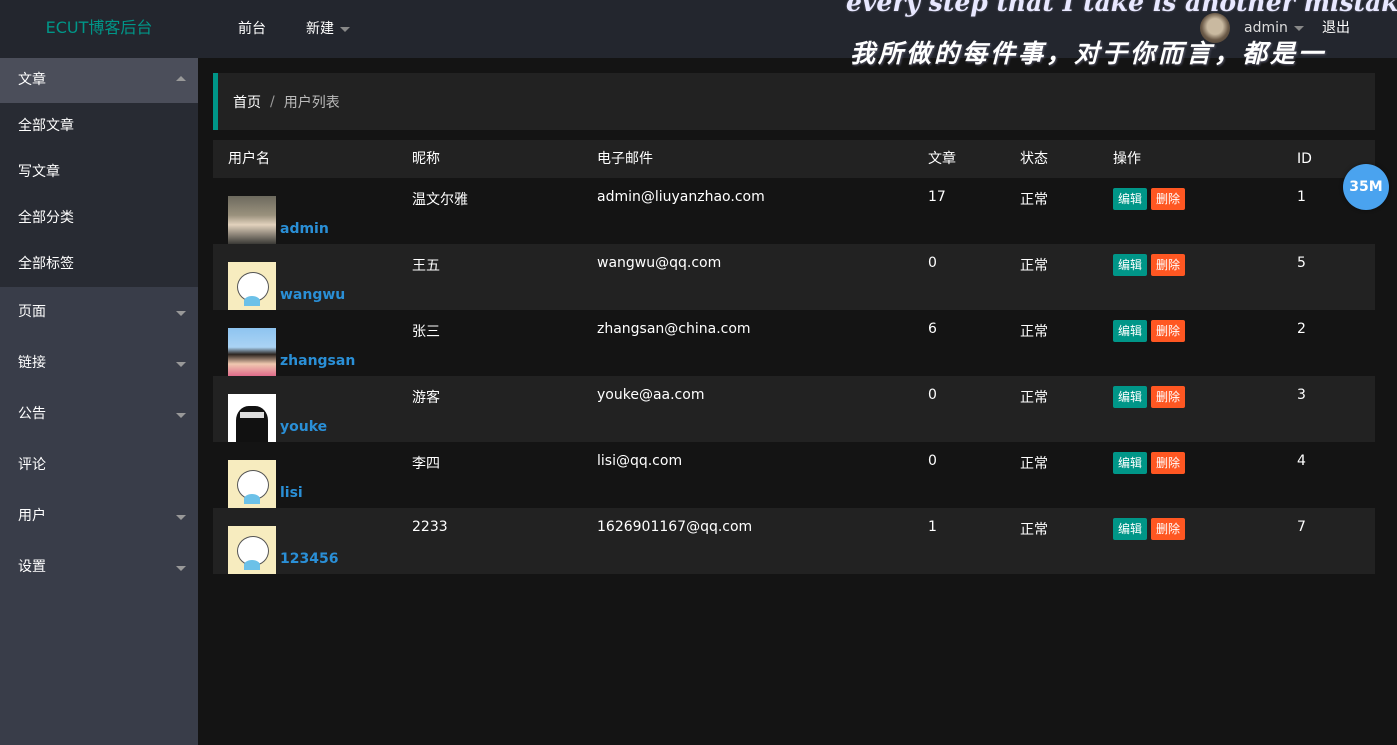  Describe the element at coordinates (1127, 159) in the screenshot. I see `column-header-actions: 操作` at that location.